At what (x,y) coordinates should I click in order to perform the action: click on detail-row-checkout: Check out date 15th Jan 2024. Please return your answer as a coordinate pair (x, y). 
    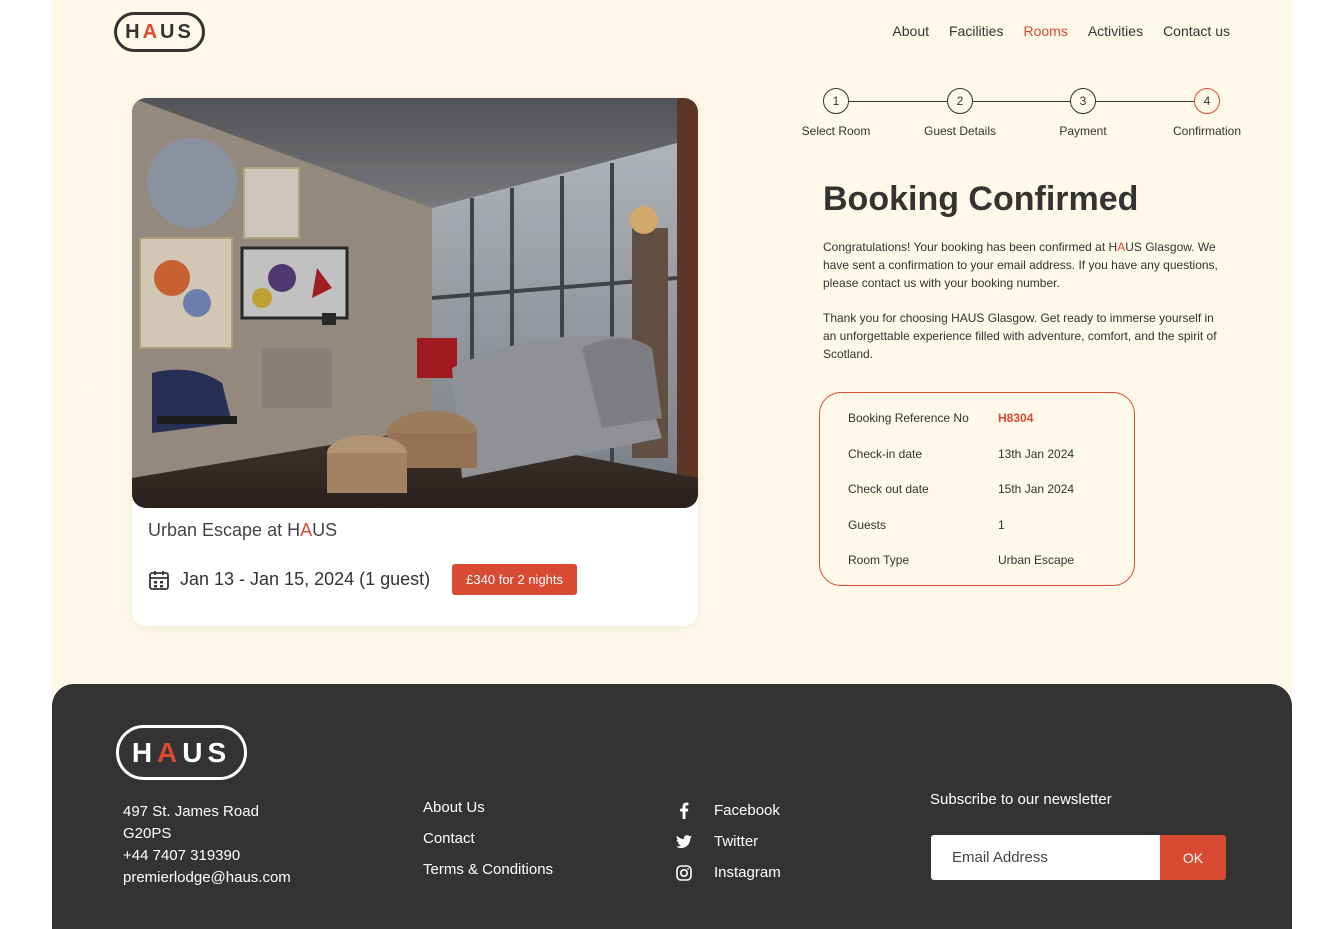
    Looking at the image, I should click on (991, 500).